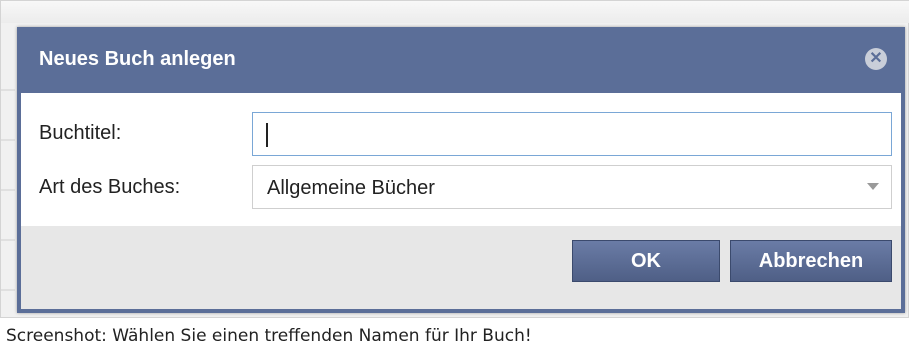  Describe the element at coordinates (873, 186) in the screenshot. I see `chevron-down-icon` at that location.